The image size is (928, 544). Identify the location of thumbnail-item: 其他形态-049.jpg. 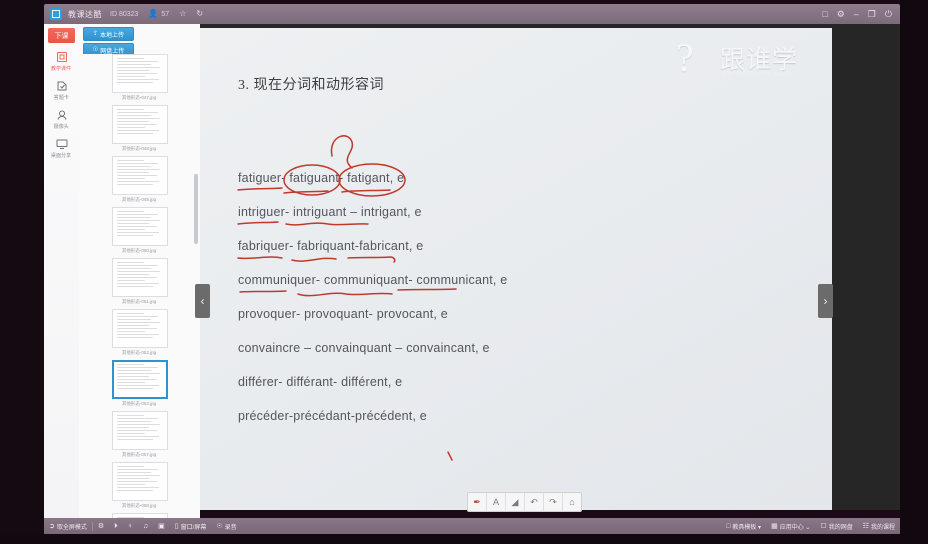
(140, 180).